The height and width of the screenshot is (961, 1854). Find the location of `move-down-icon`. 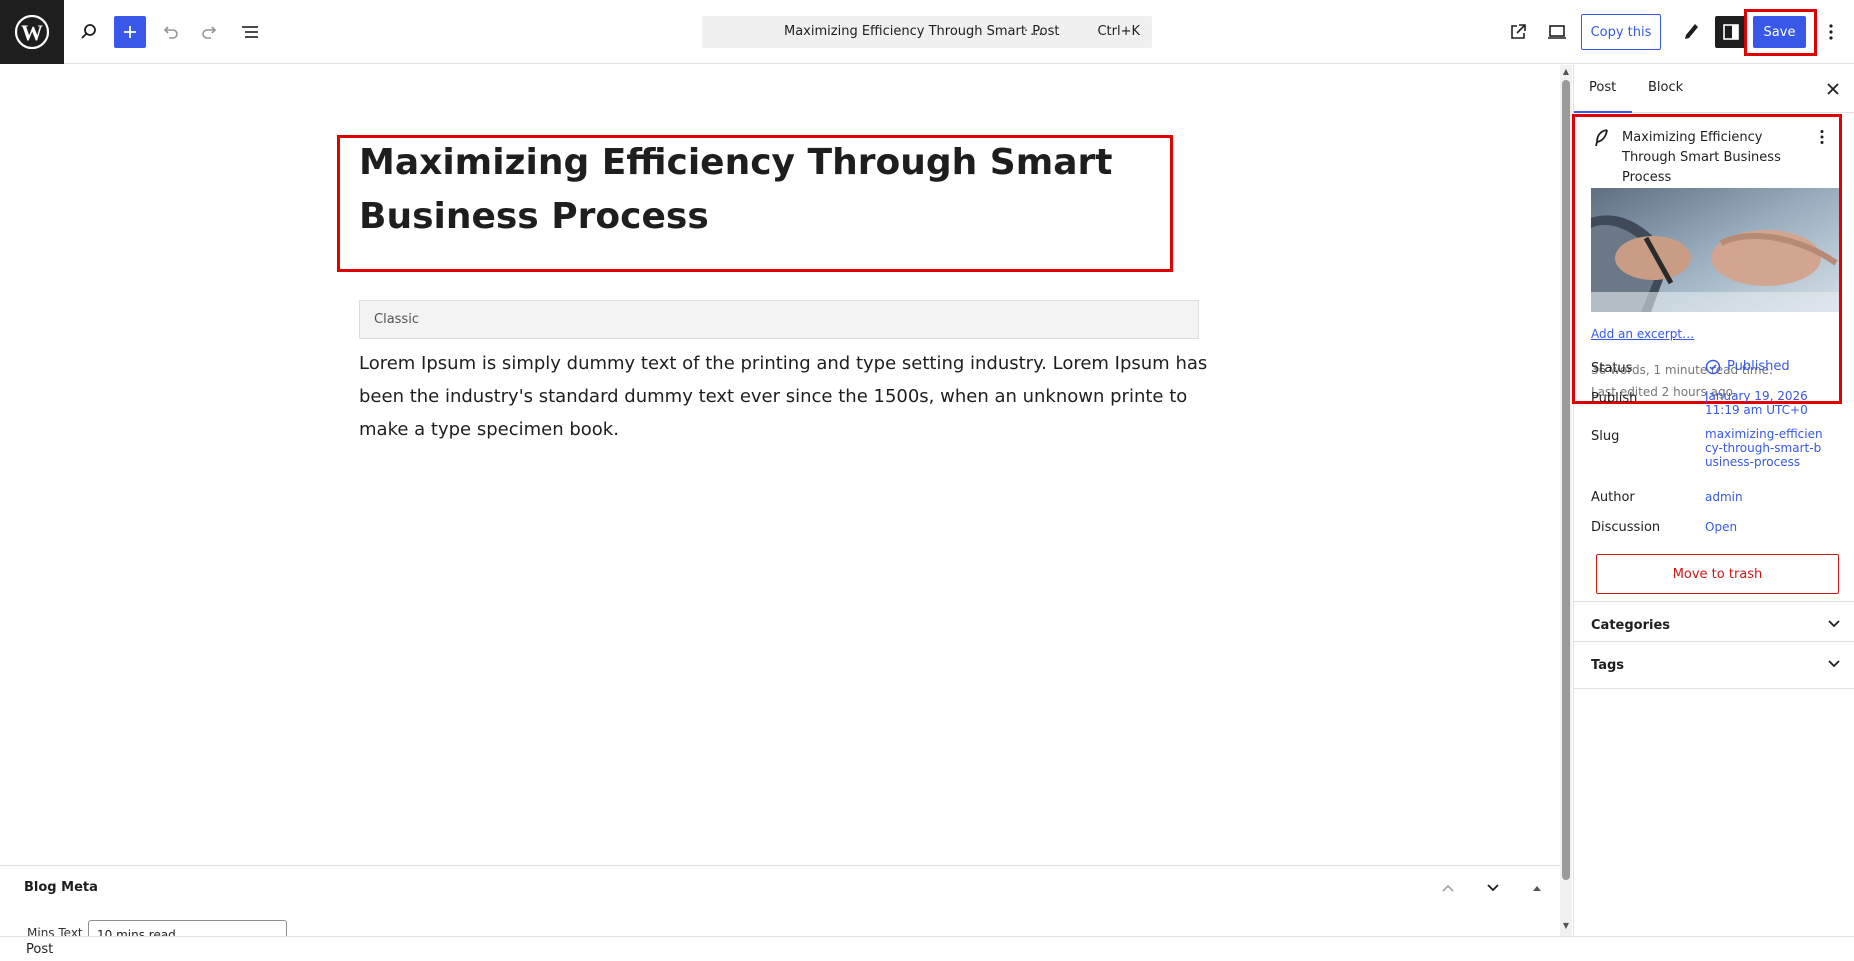

move-down-icon is located at coordinates (1493, 888).